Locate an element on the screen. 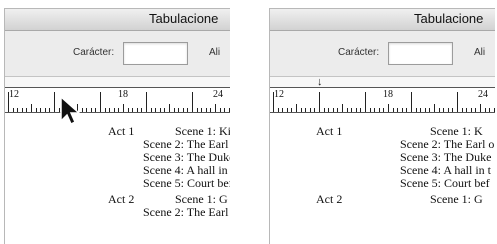 The height and width of the screenshot is (244, 497). tab-ruler: ↓ 12 18 24 is located at coordinates (382, 95).